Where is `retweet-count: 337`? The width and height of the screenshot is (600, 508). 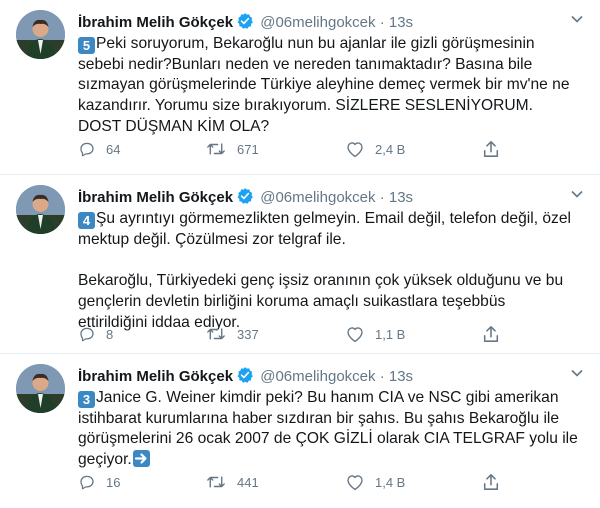 retweet-count: 337 is located at coordinates (248, 334).